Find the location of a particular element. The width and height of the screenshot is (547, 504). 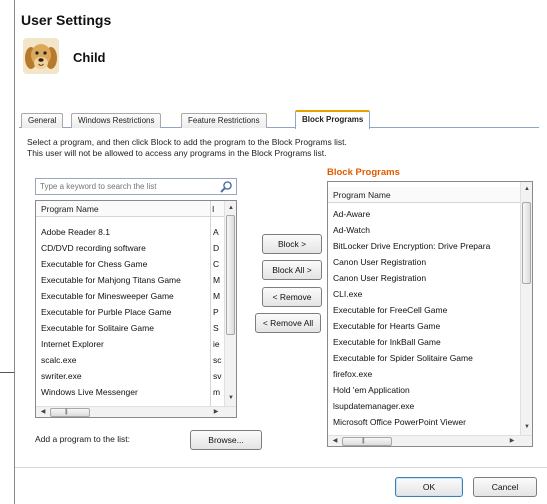

list-item: Executable for Hearts Game is located at coordinates (424, 326).